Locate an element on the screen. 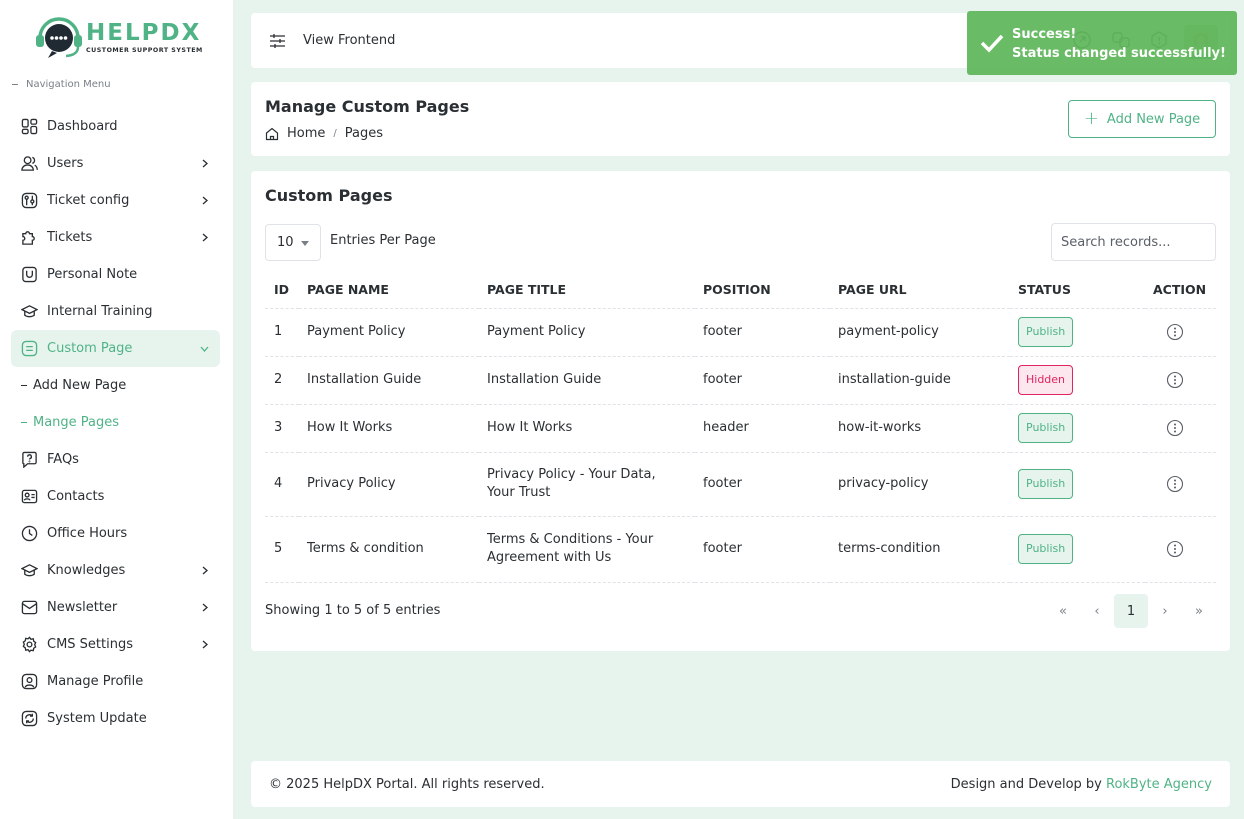 This screenshot has width=1244, height=819. pagination-last: » is located at coordinates (1199, 611).